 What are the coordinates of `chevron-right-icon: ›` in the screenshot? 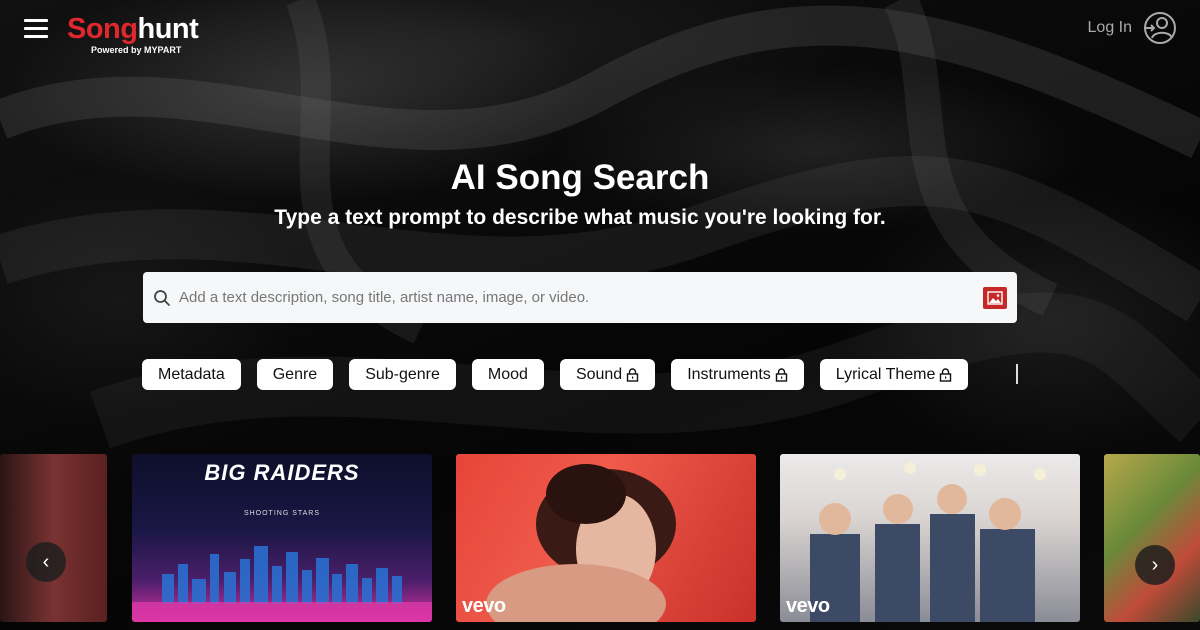 It's located at (1155, 564).